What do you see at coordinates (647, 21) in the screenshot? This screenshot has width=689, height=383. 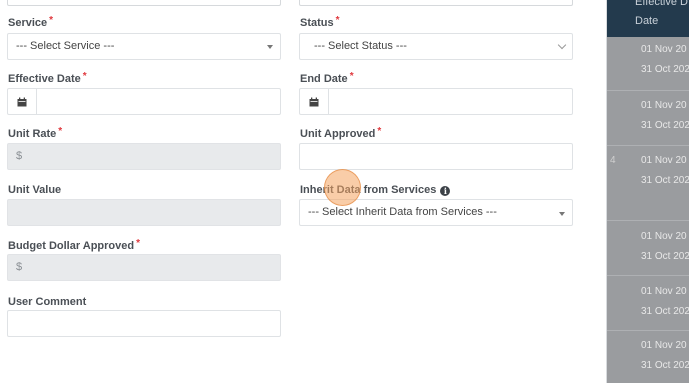 I see `header-date-label: Date` at bounding box center [647, 21].